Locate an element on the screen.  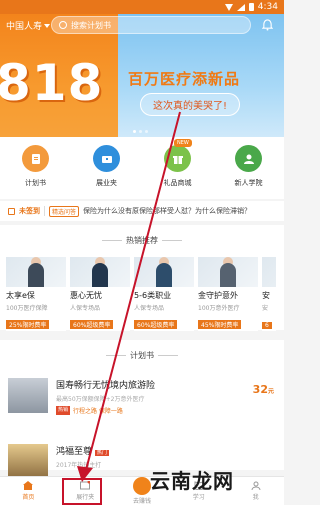
product-card: 金守护意外 100万意外医疗 45%限时费率 is located at coordinates (228, 294).